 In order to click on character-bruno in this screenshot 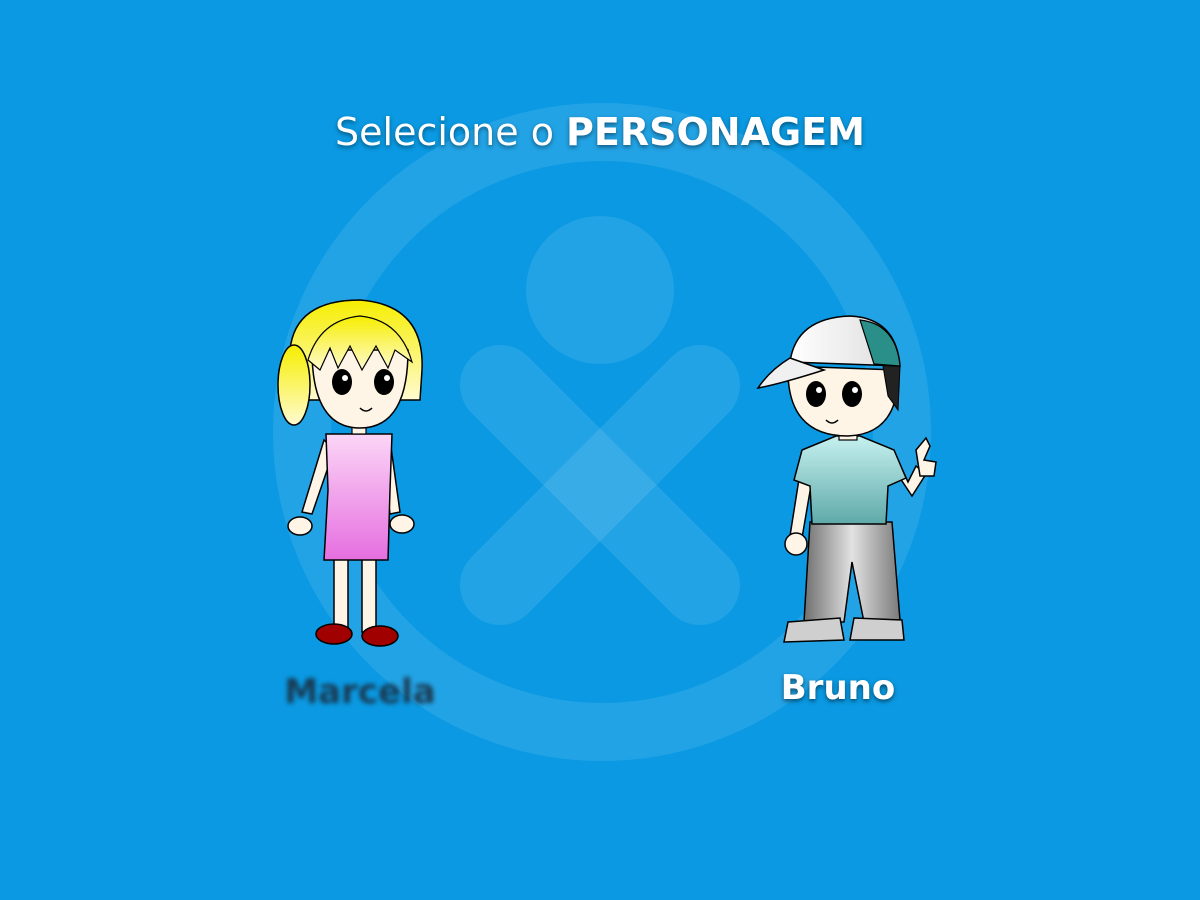, I will do `click(845, 515)`.